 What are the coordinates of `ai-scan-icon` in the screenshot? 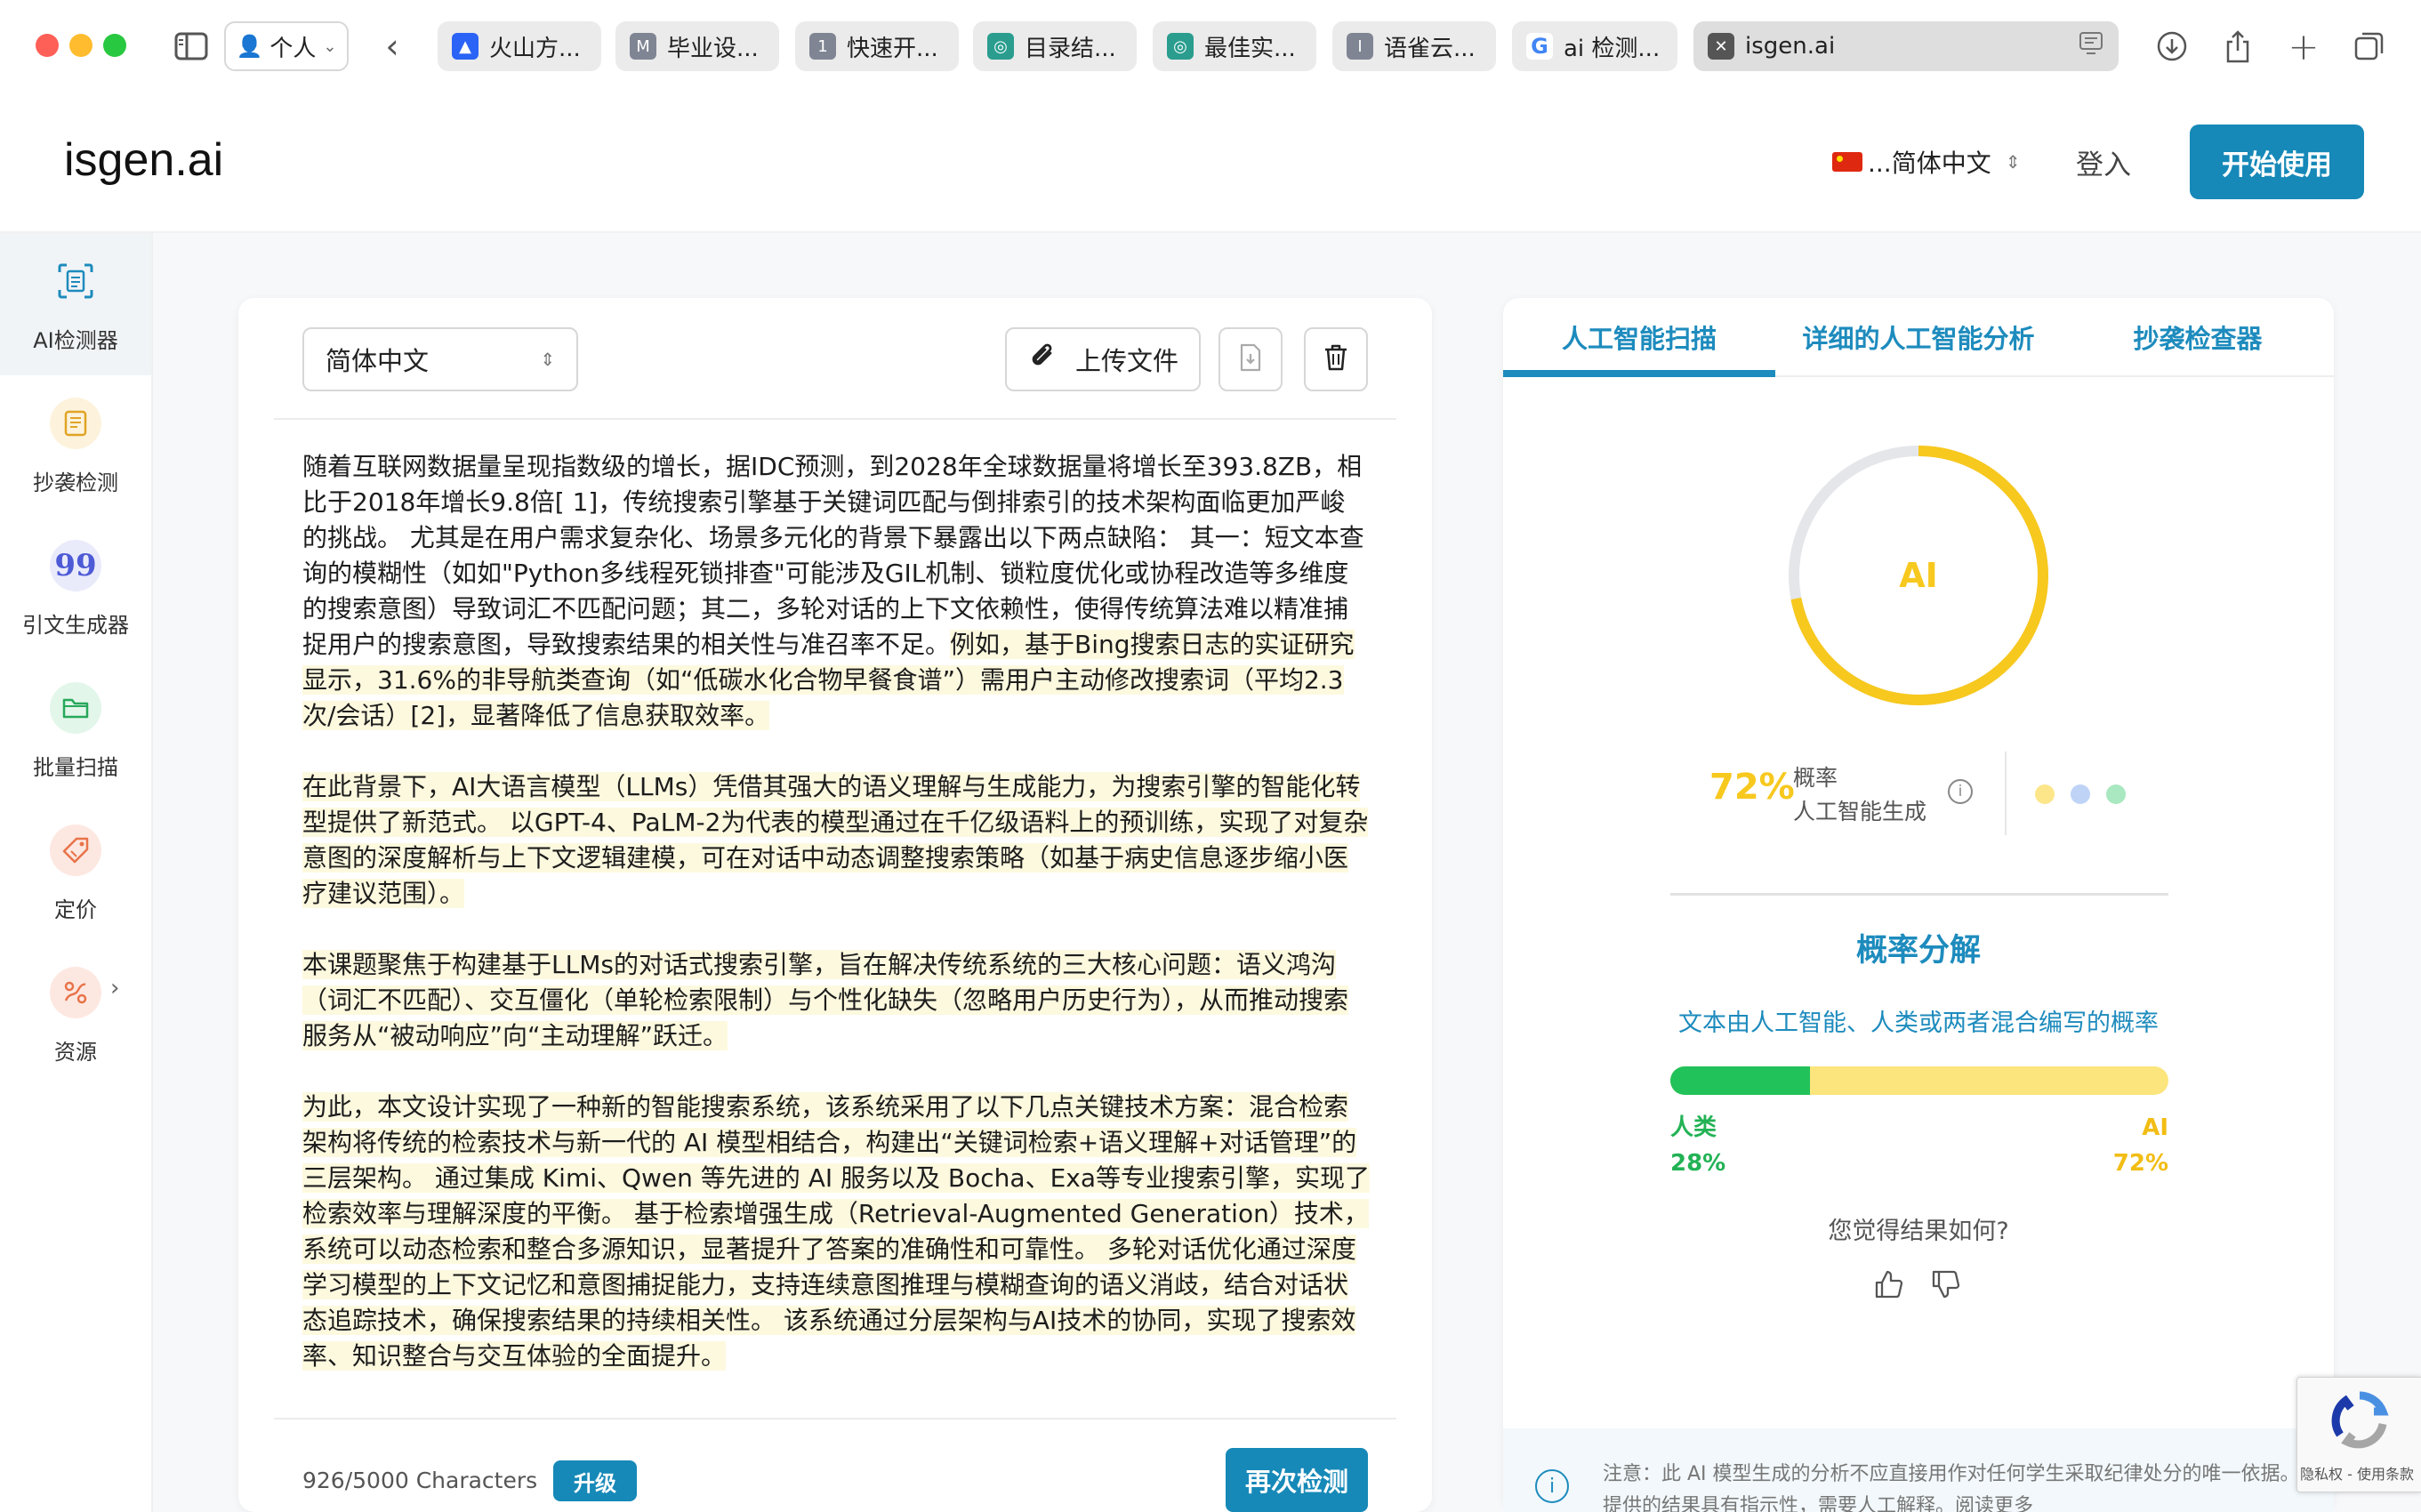 It's located at (75, 281).